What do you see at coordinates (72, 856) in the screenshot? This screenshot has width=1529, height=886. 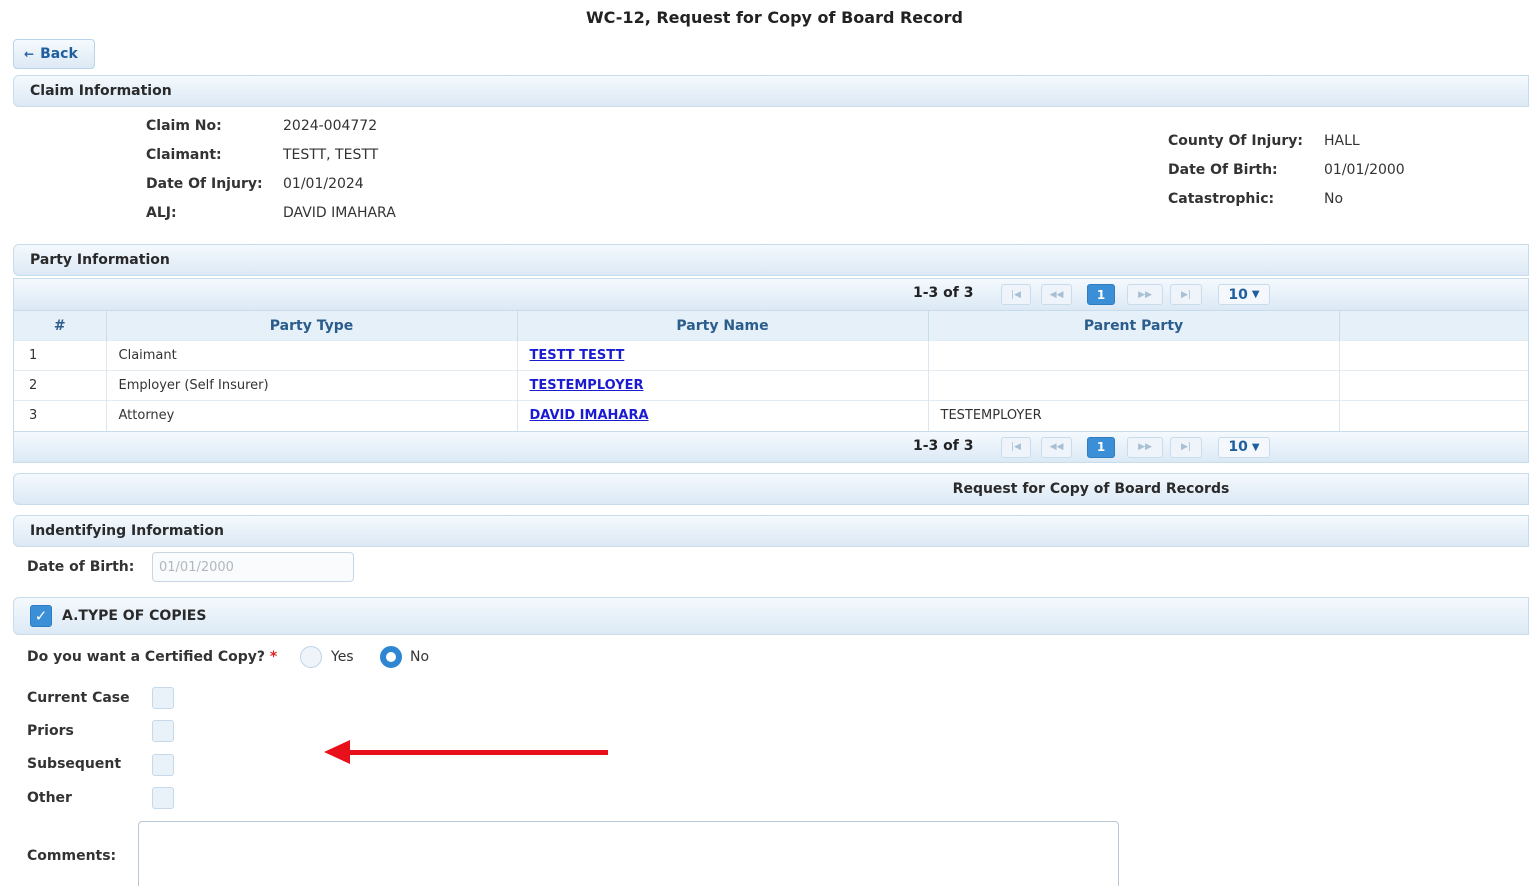 I see `comments-label: Comments:` at bounding box center [72, 856].